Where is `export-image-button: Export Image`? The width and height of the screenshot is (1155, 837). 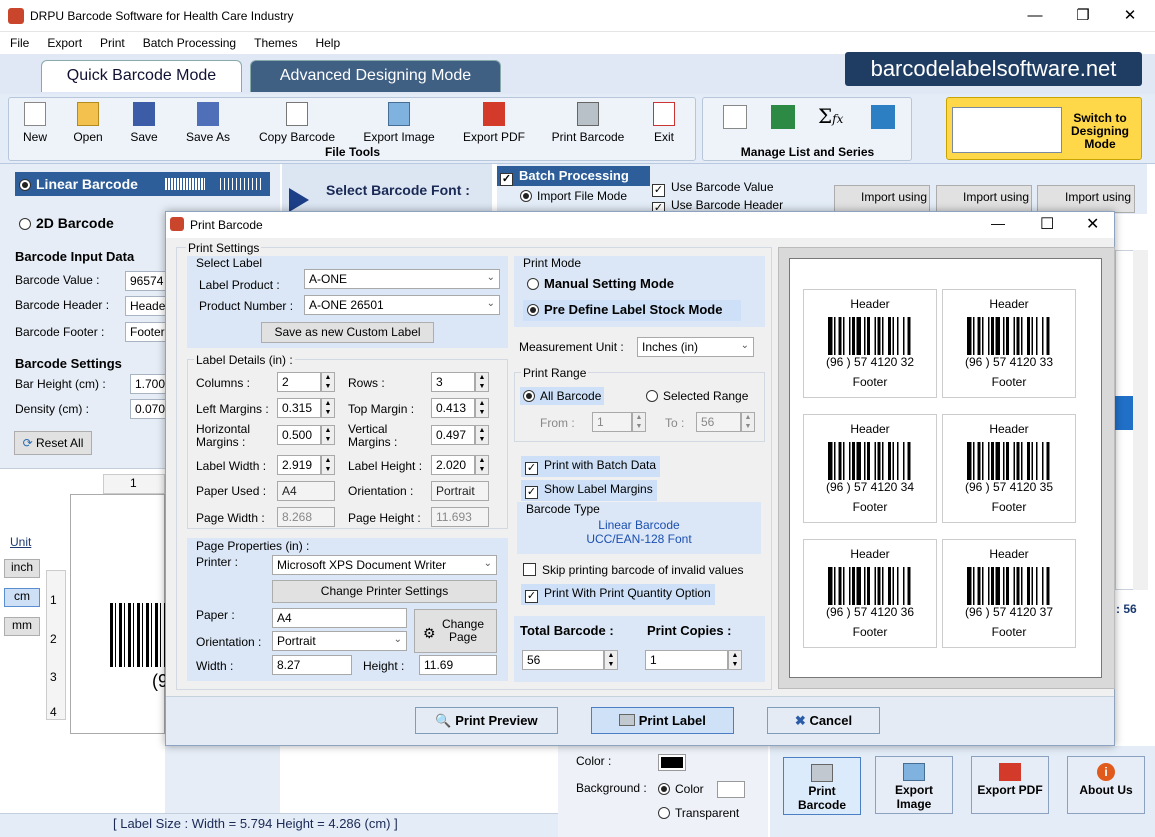
export-image-button: Export Image is located at coordinates (399, 123).